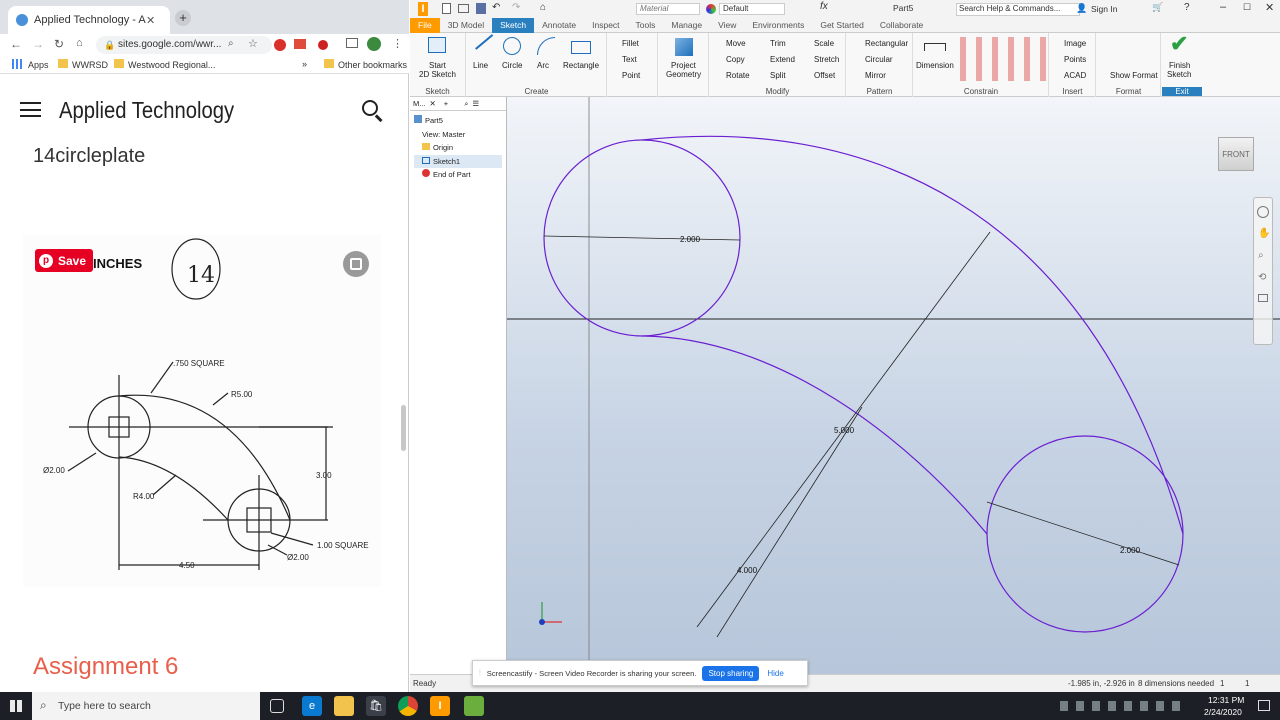 The image size is (1280, 720). I want to click on tab-inspect: Inspect, so click(605, 25).